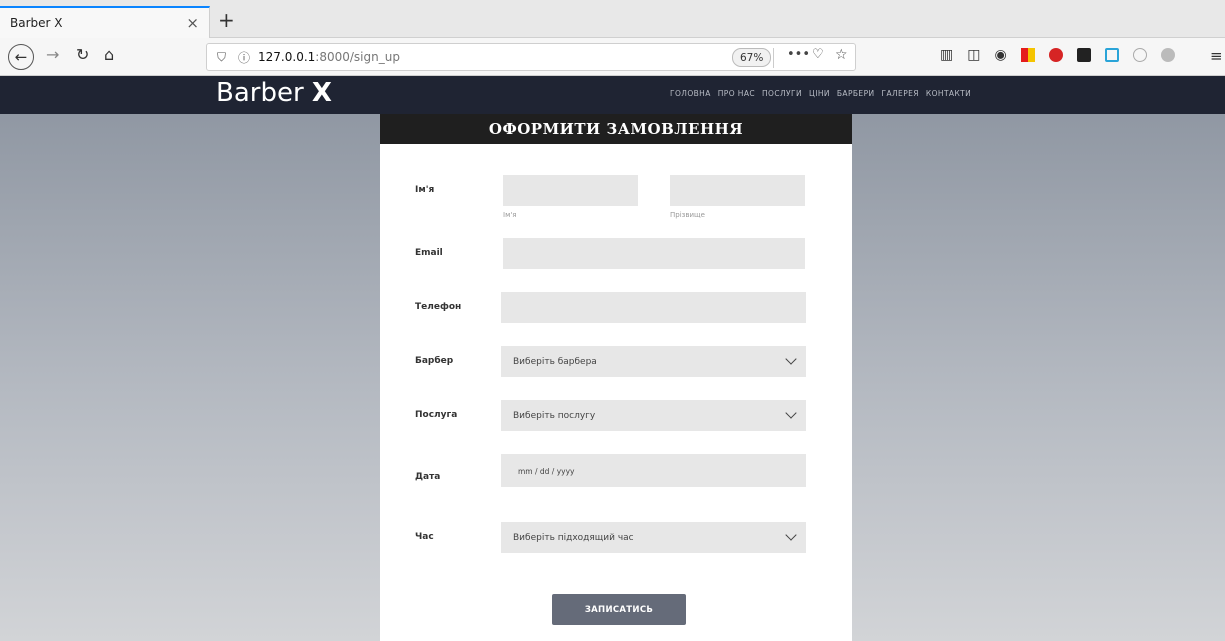 This screenshot has width=1225, height=641. I want to click on extension-flag-icon, so click(1027, 55).